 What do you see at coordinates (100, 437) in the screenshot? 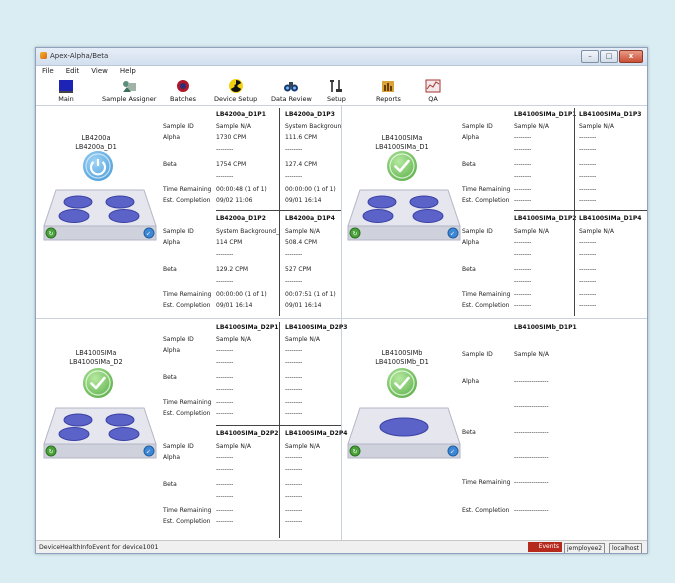
I see `sample-tray: ↻ ✓` at bounding box center [100, 437].